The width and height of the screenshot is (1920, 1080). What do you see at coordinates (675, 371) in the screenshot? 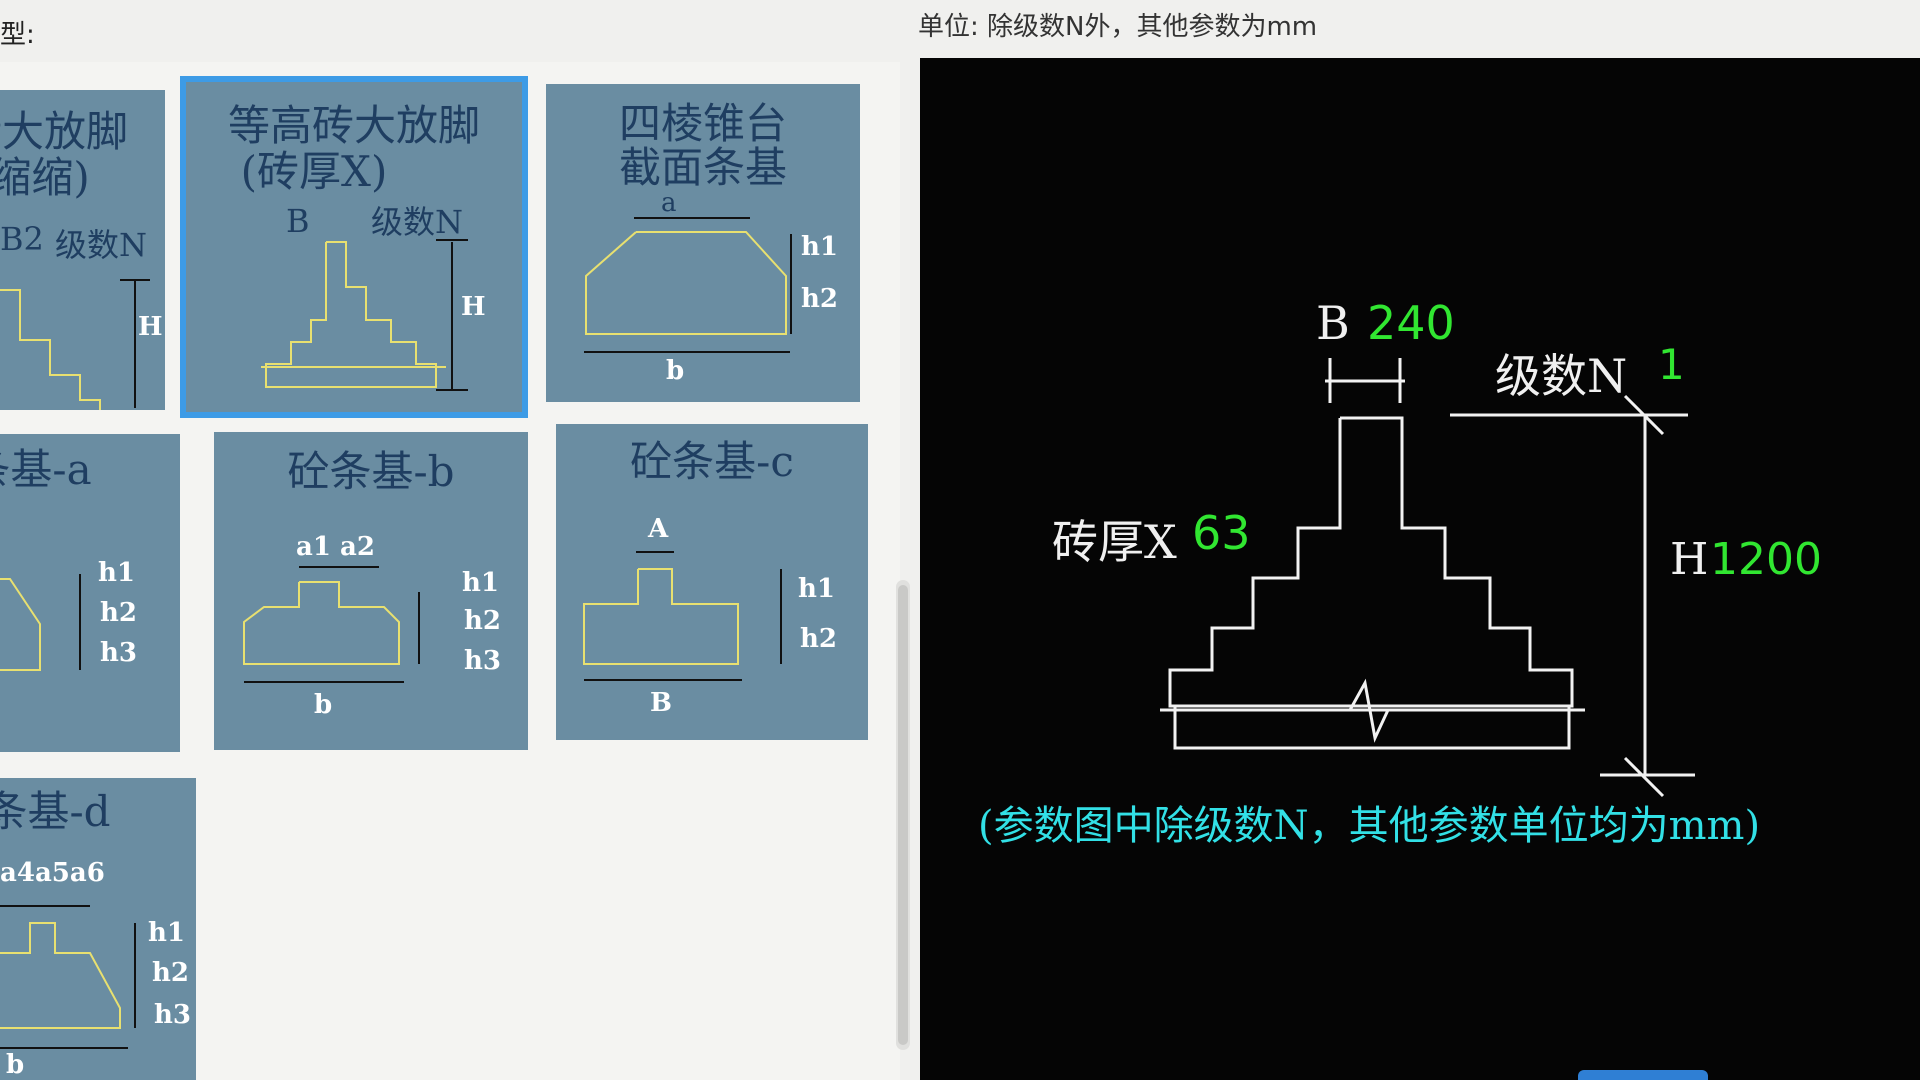
I see `tile-3-b-label: b` at bounding box center [675, 371].